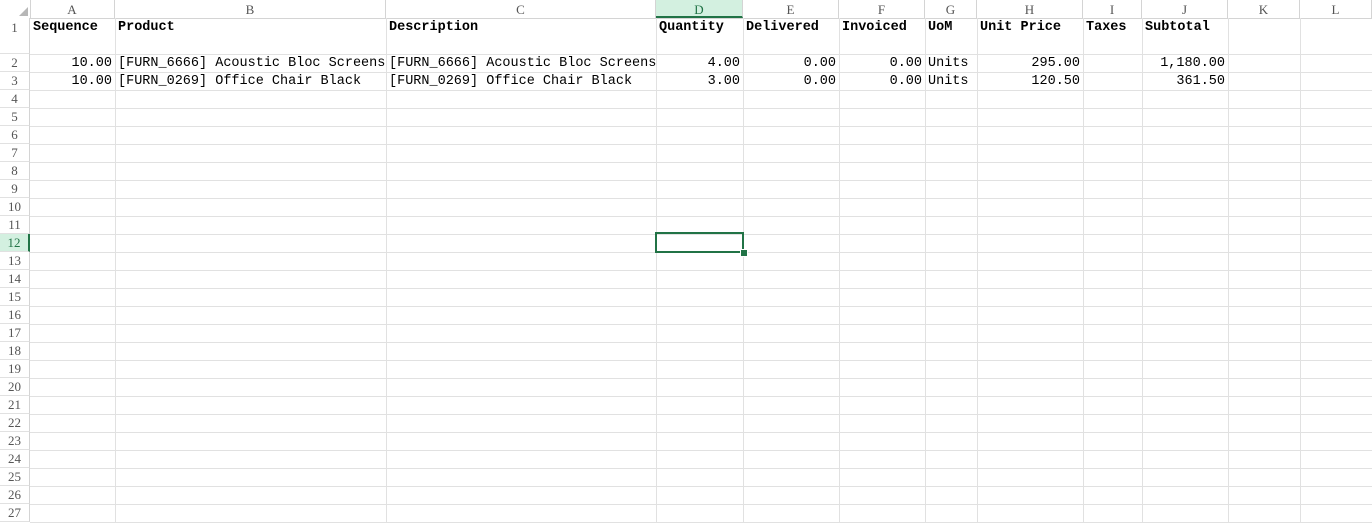  What do you see at coordinates (744, 253) in the screenshot?
I see `fill-handle` at bounding box center [744, 253].